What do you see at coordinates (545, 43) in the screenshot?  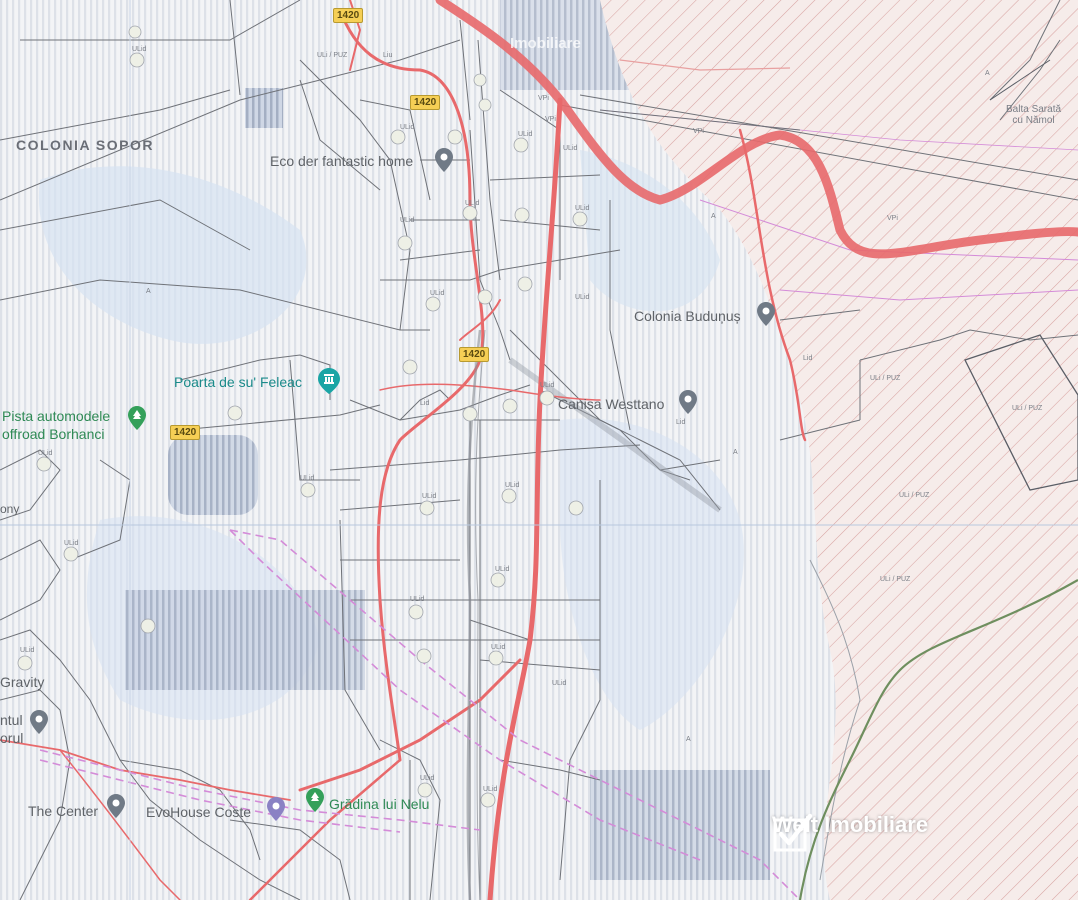 I see `watermark-faint: Imobiliare` at bounding box center [545, 43].